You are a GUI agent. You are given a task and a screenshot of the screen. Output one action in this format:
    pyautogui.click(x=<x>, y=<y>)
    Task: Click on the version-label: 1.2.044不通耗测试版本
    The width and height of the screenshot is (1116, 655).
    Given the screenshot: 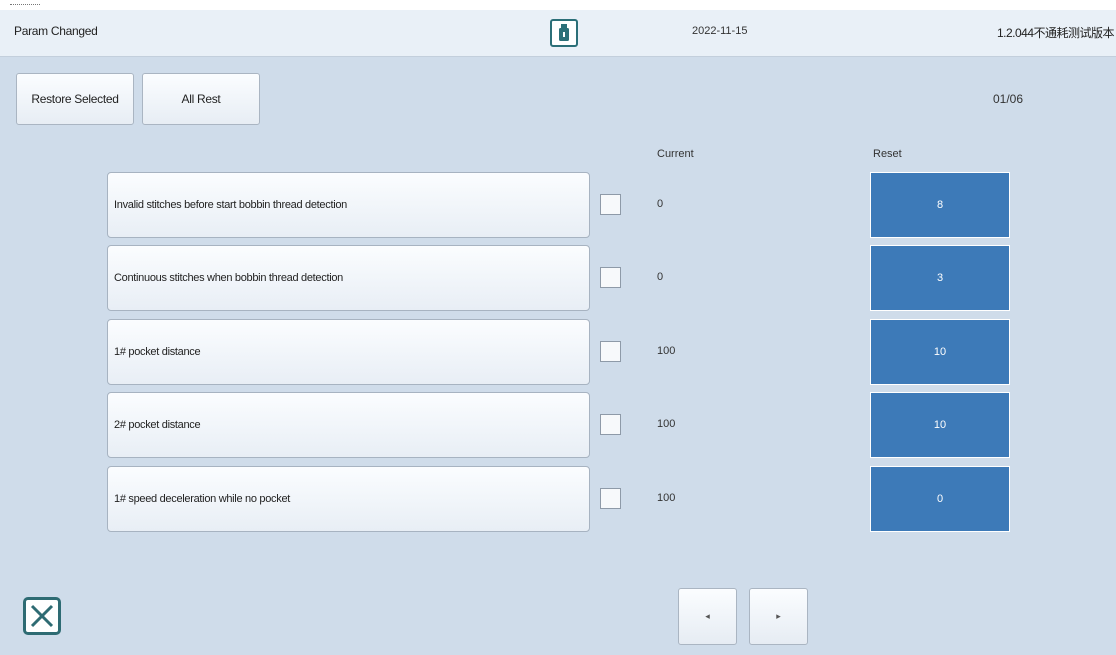 What is the action you would take?
    pyautogui.click(x=1055, y=33)
    